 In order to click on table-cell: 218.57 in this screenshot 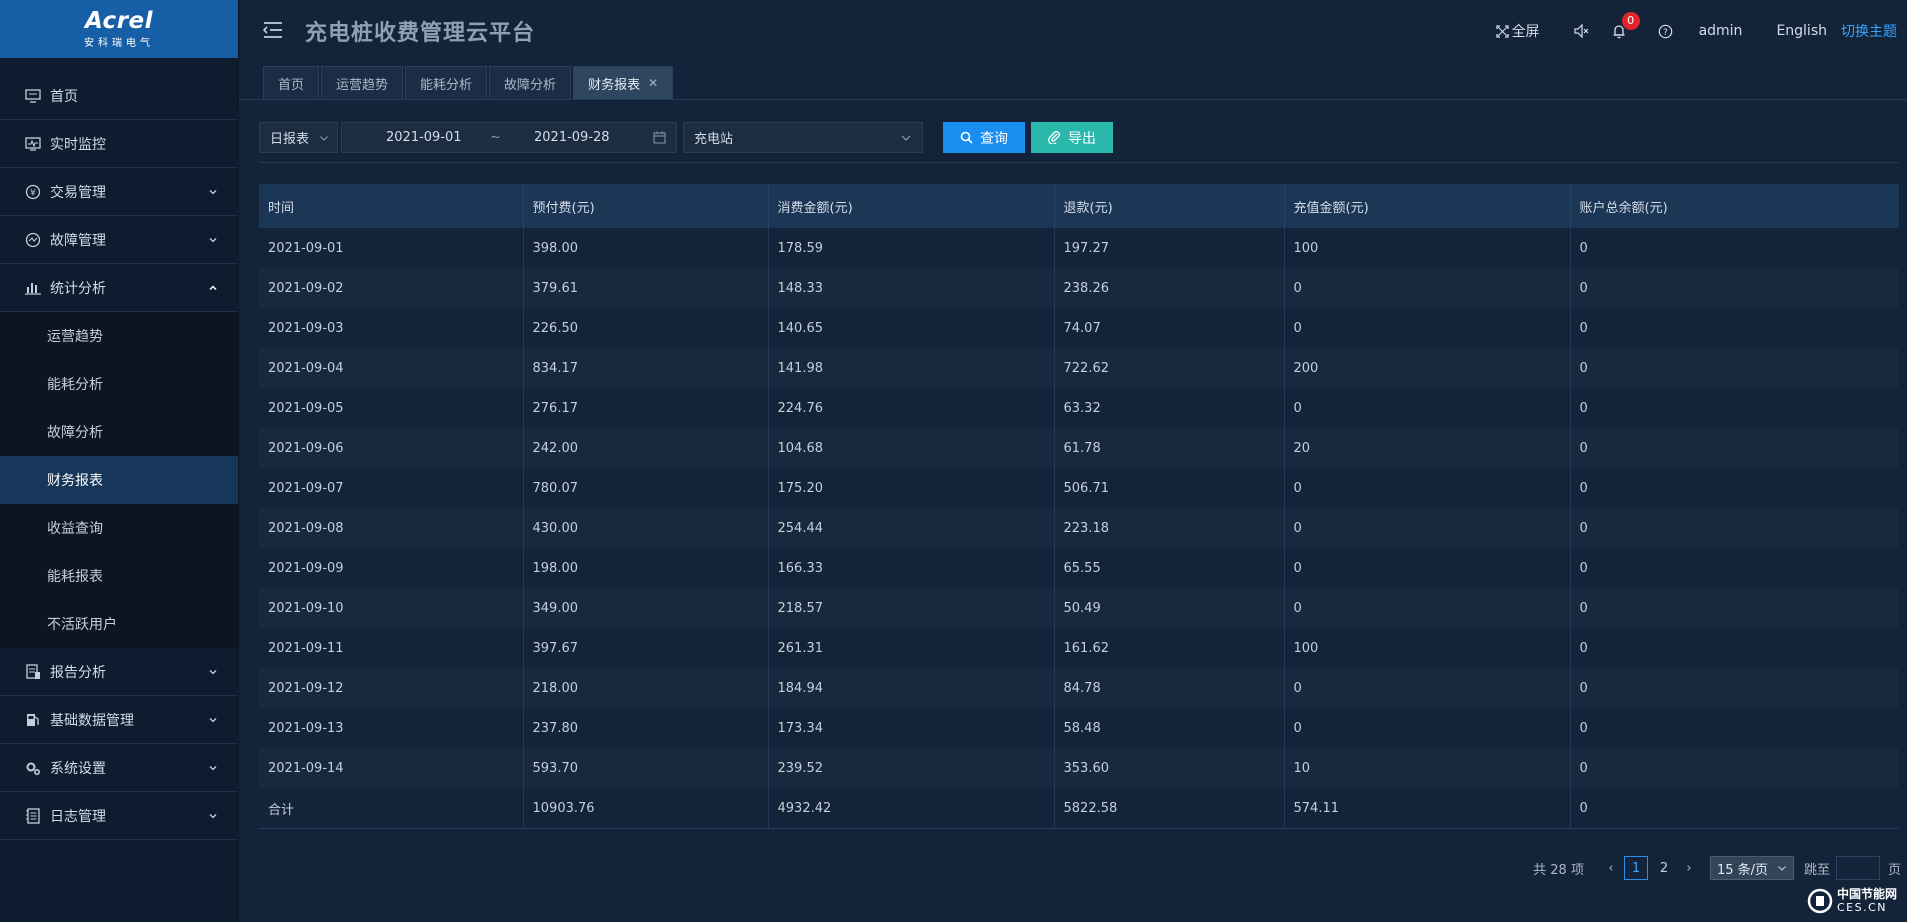, I will do `click(911, 608)`.